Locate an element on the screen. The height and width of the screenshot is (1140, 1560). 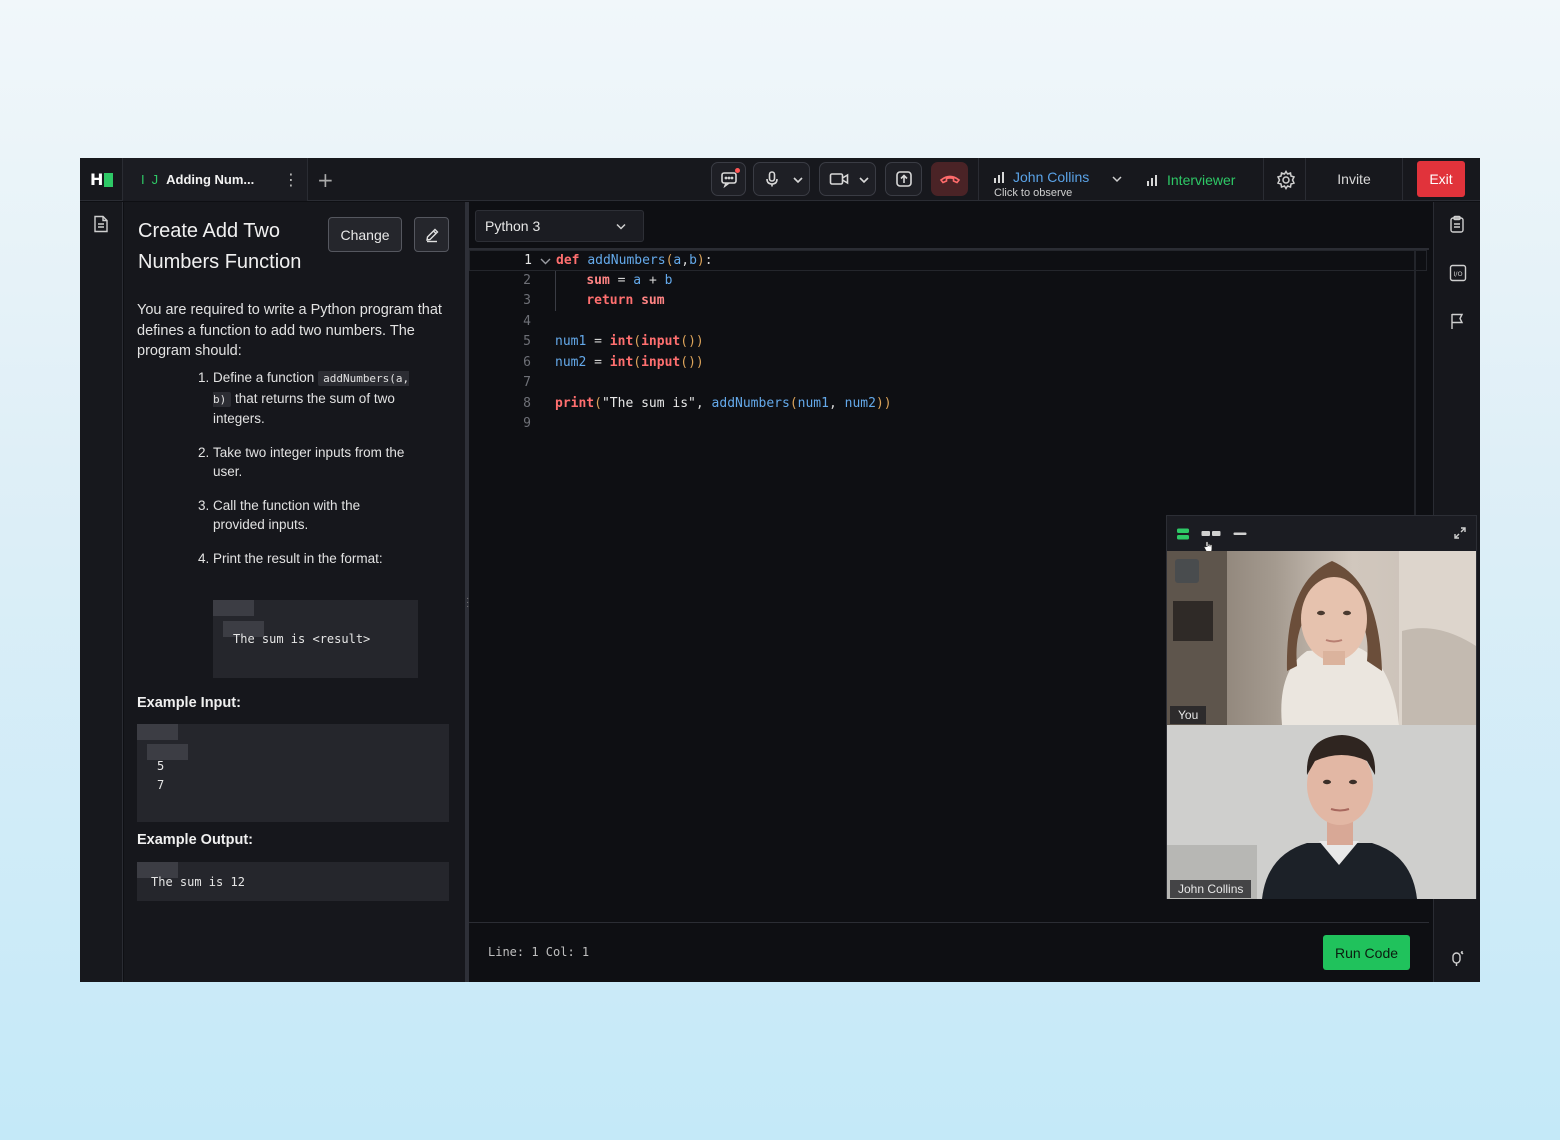
participant-label: John Collins is located at coordinates (1211, 889).